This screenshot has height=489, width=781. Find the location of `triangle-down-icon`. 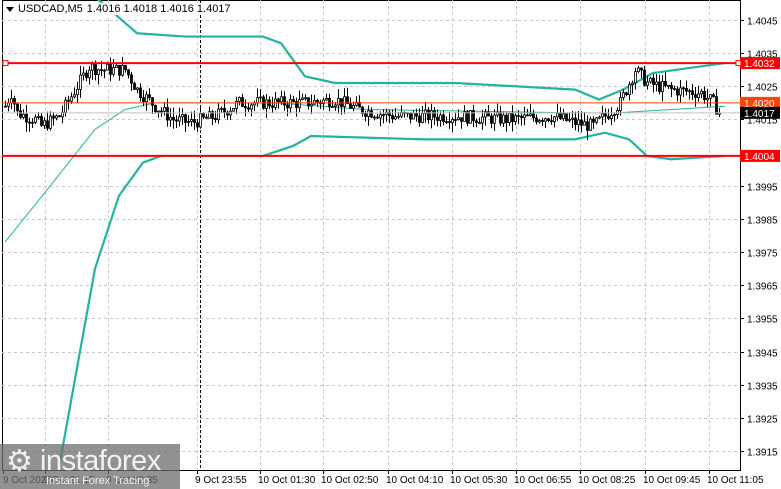

triangle-down-icon is located at coordinates (10, 9).